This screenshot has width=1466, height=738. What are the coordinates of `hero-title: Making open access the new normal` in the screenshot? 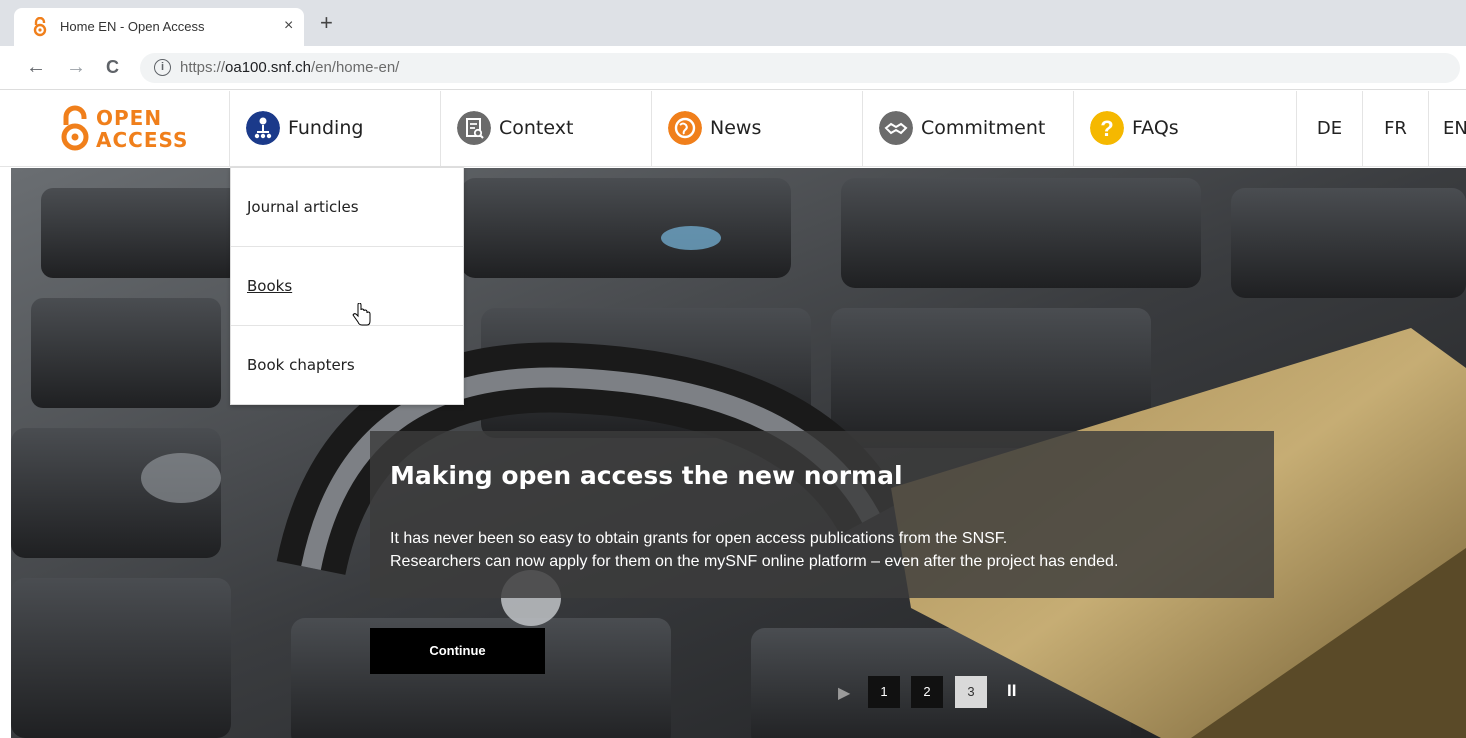 It's located at (646, 475).